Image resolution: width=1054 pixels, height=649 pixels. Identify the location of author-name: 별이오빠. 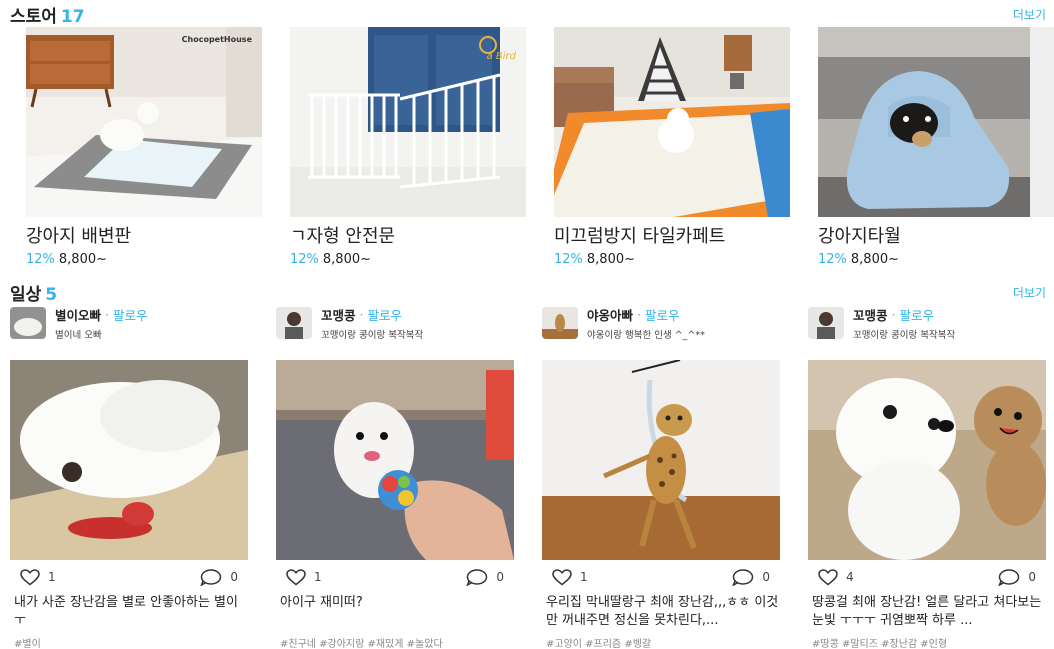
(78, 314).